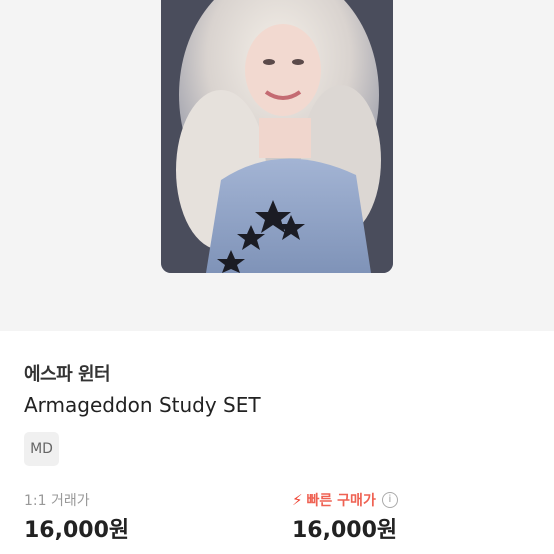 The width and height of the screenshot is (554, 554). What do you see at coordinates (77, 530) in the screenshot?
I see `trade-price: 16,000원` at bounding box center [77, 530].